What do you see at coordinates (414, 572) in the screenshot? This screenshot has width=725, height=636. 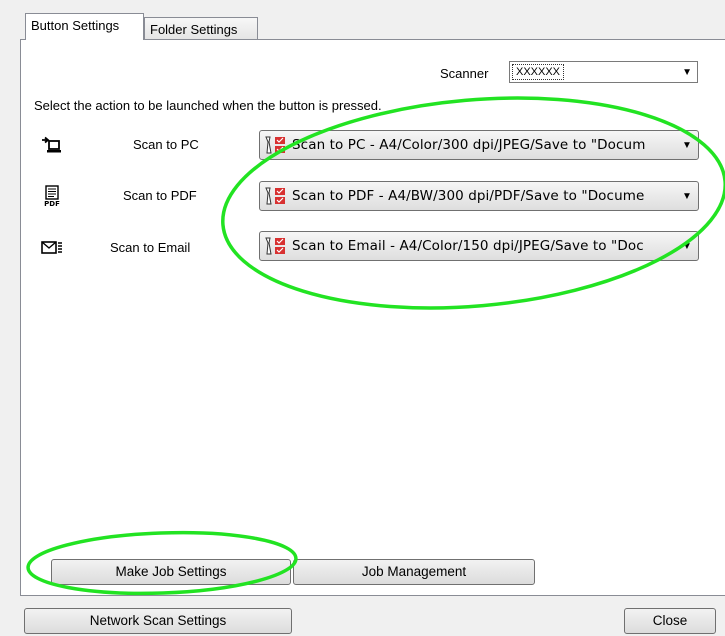 I see `job-management-button: Job Management` at bounding box center [414, 572].